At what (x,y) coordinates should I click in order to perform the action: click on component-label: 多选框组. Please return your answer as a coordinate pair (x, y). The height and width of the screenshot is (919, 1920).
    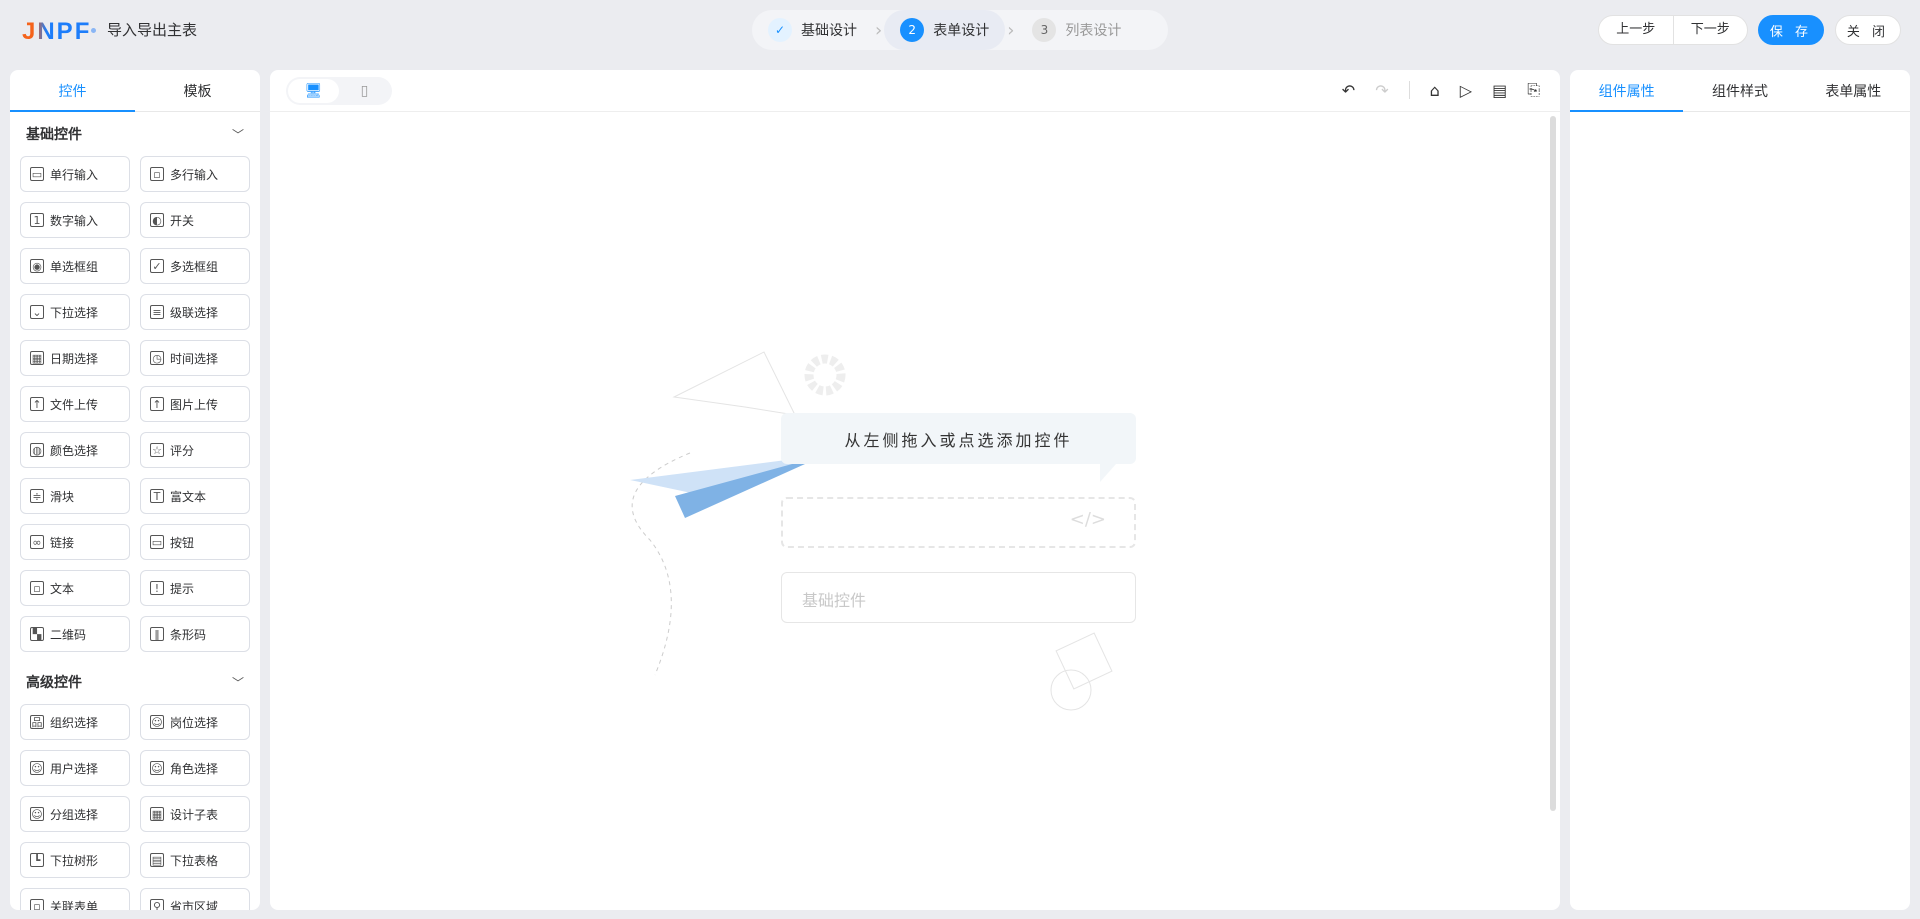
    Looking at the image, I should click on (194, 266).